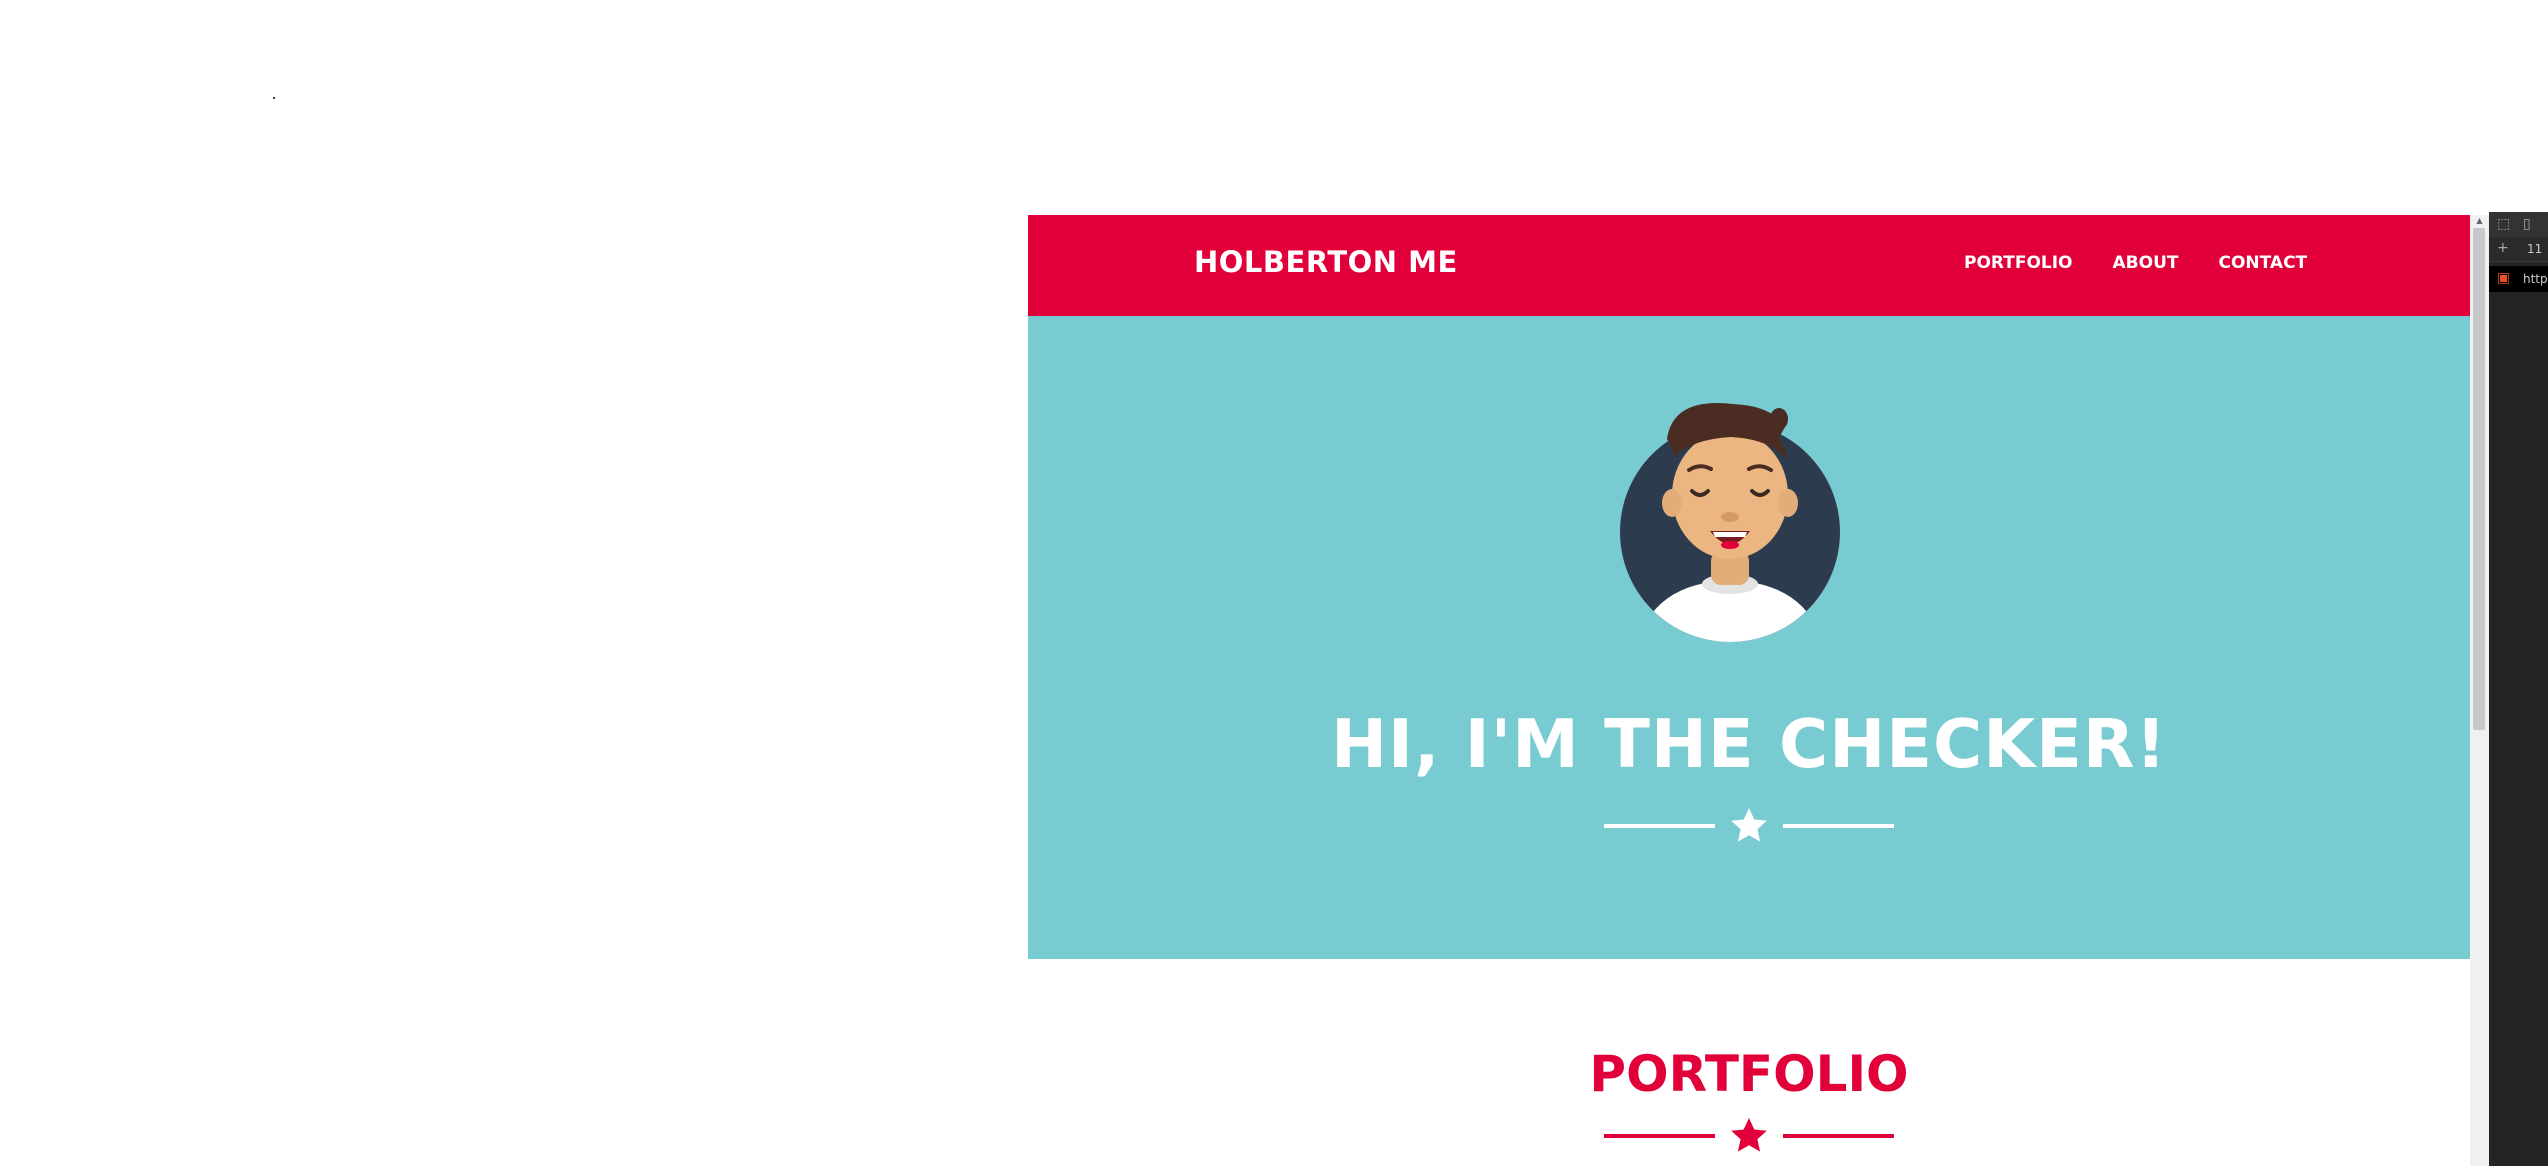  I want to click on nav-link-portfolio: PORTFOLIO, so click(2018, 263).